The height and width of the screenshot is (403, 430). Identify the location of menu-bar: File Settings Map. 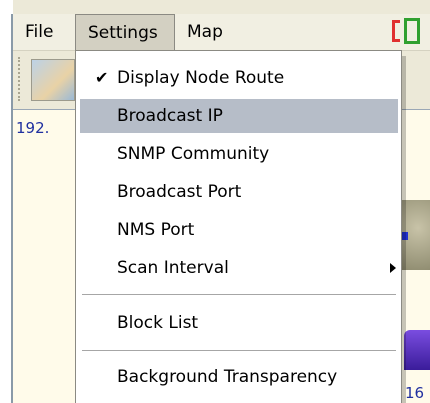
(221, 32).